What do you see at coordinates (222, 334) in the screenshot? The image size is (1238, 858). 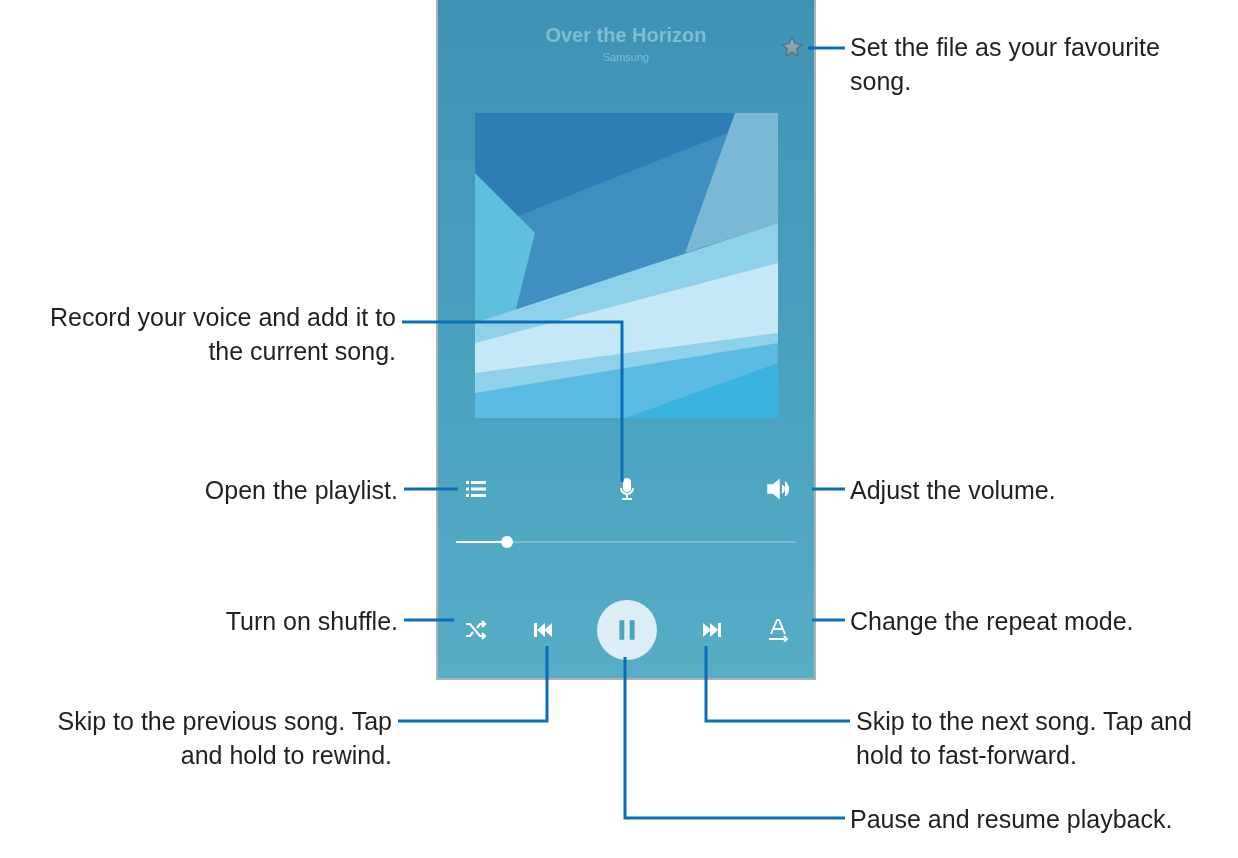 I see `callout-text: Record your voice and add it to the current song.` at bounding box center [222, 334].